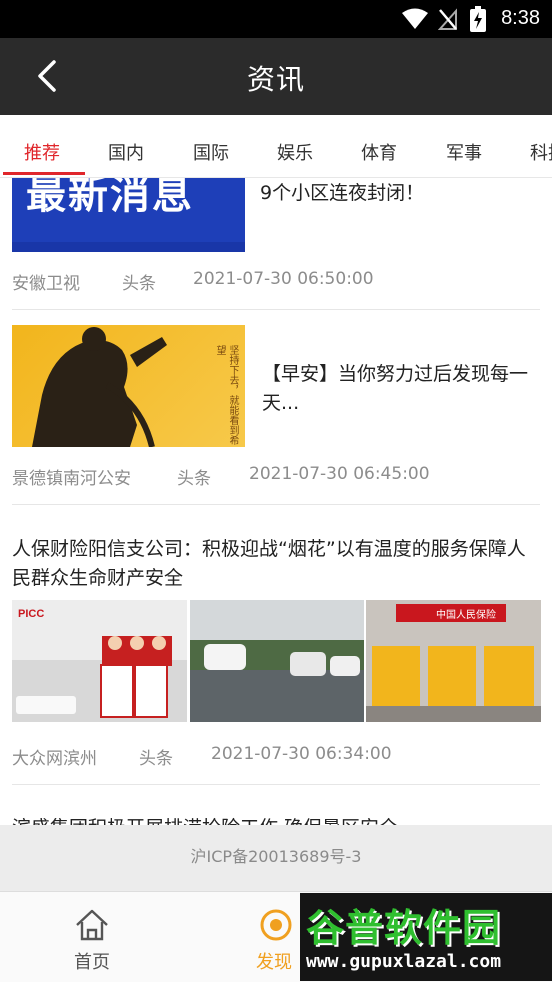  What do you see at coordinates (404, 961) in the screenshot?
I see `watermark-url: www.gupuxlazal.com` at bounding box center [404, 961].